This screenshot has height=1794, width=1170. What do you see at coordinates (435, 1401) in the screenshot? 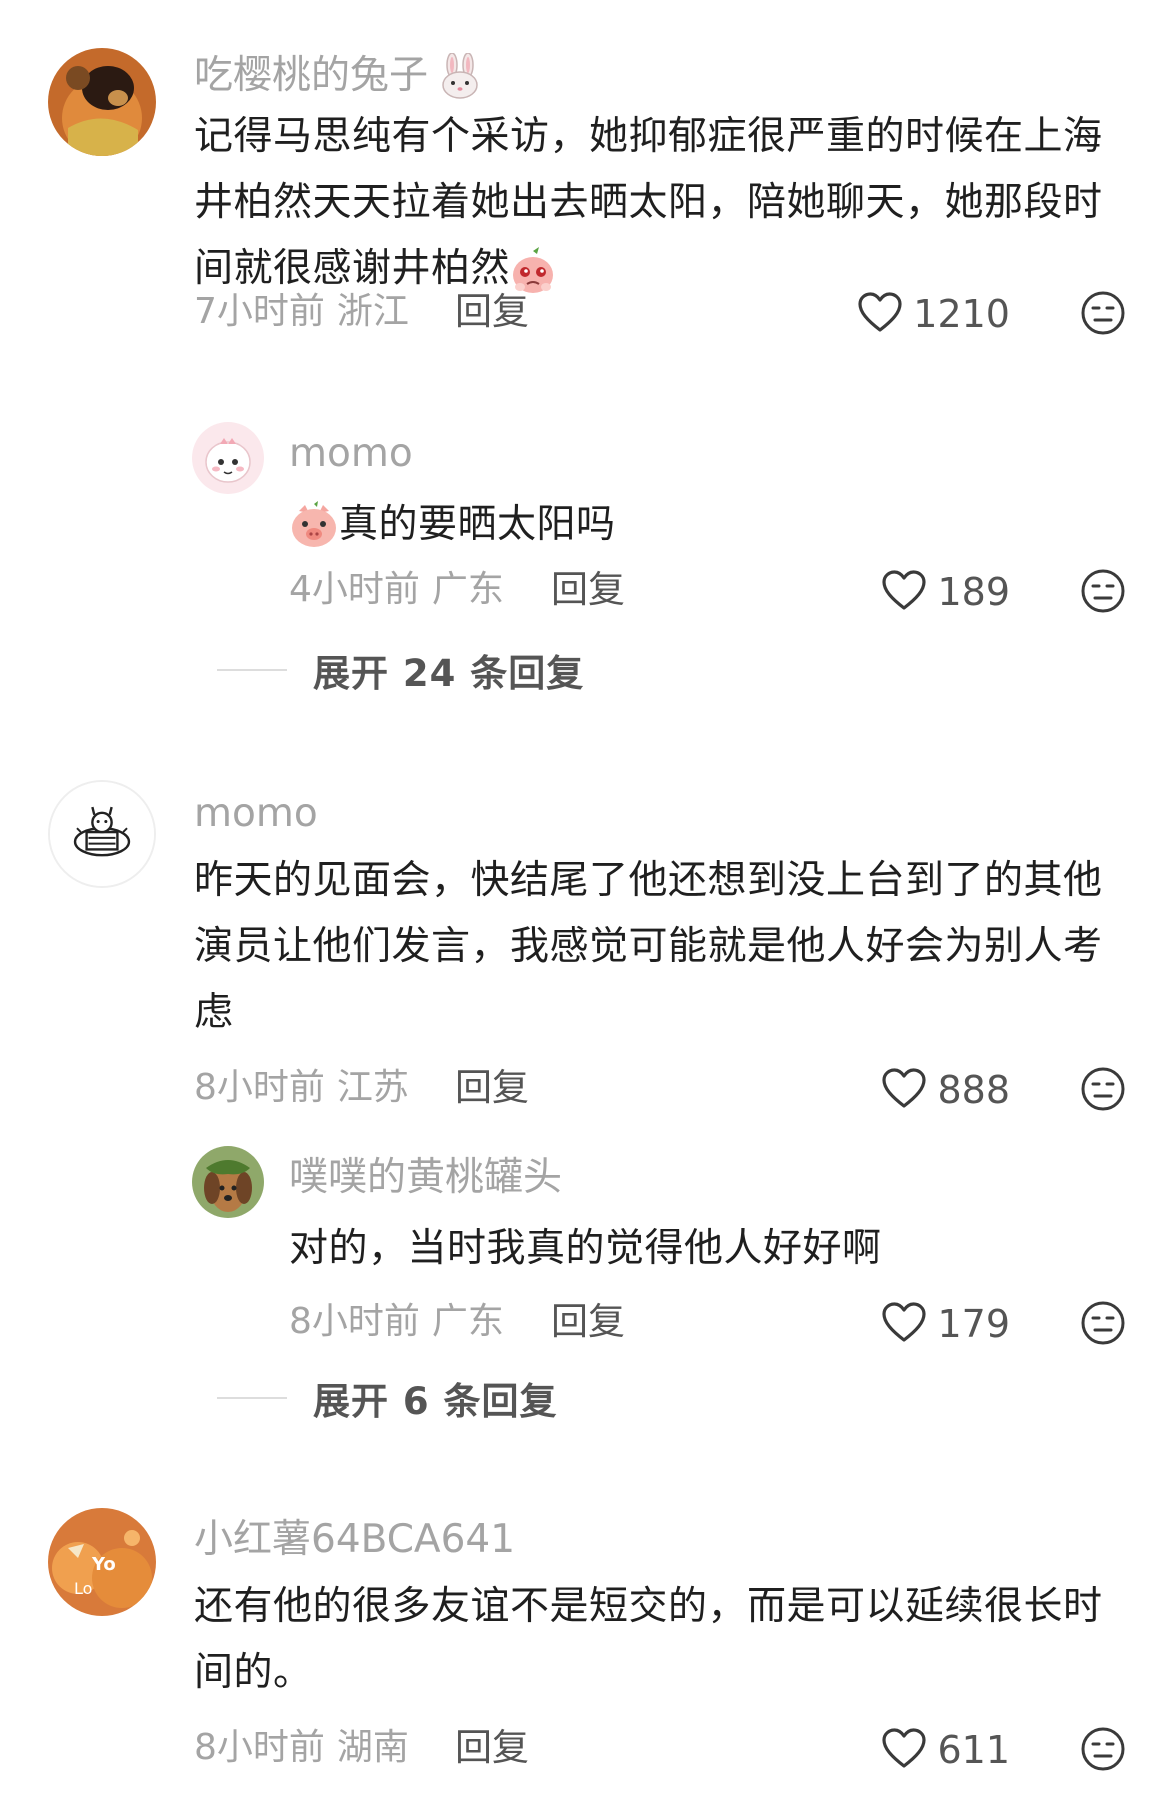
I see `expand-replies-label: 展开 6 条回复` at bounding box center [435, 1401].